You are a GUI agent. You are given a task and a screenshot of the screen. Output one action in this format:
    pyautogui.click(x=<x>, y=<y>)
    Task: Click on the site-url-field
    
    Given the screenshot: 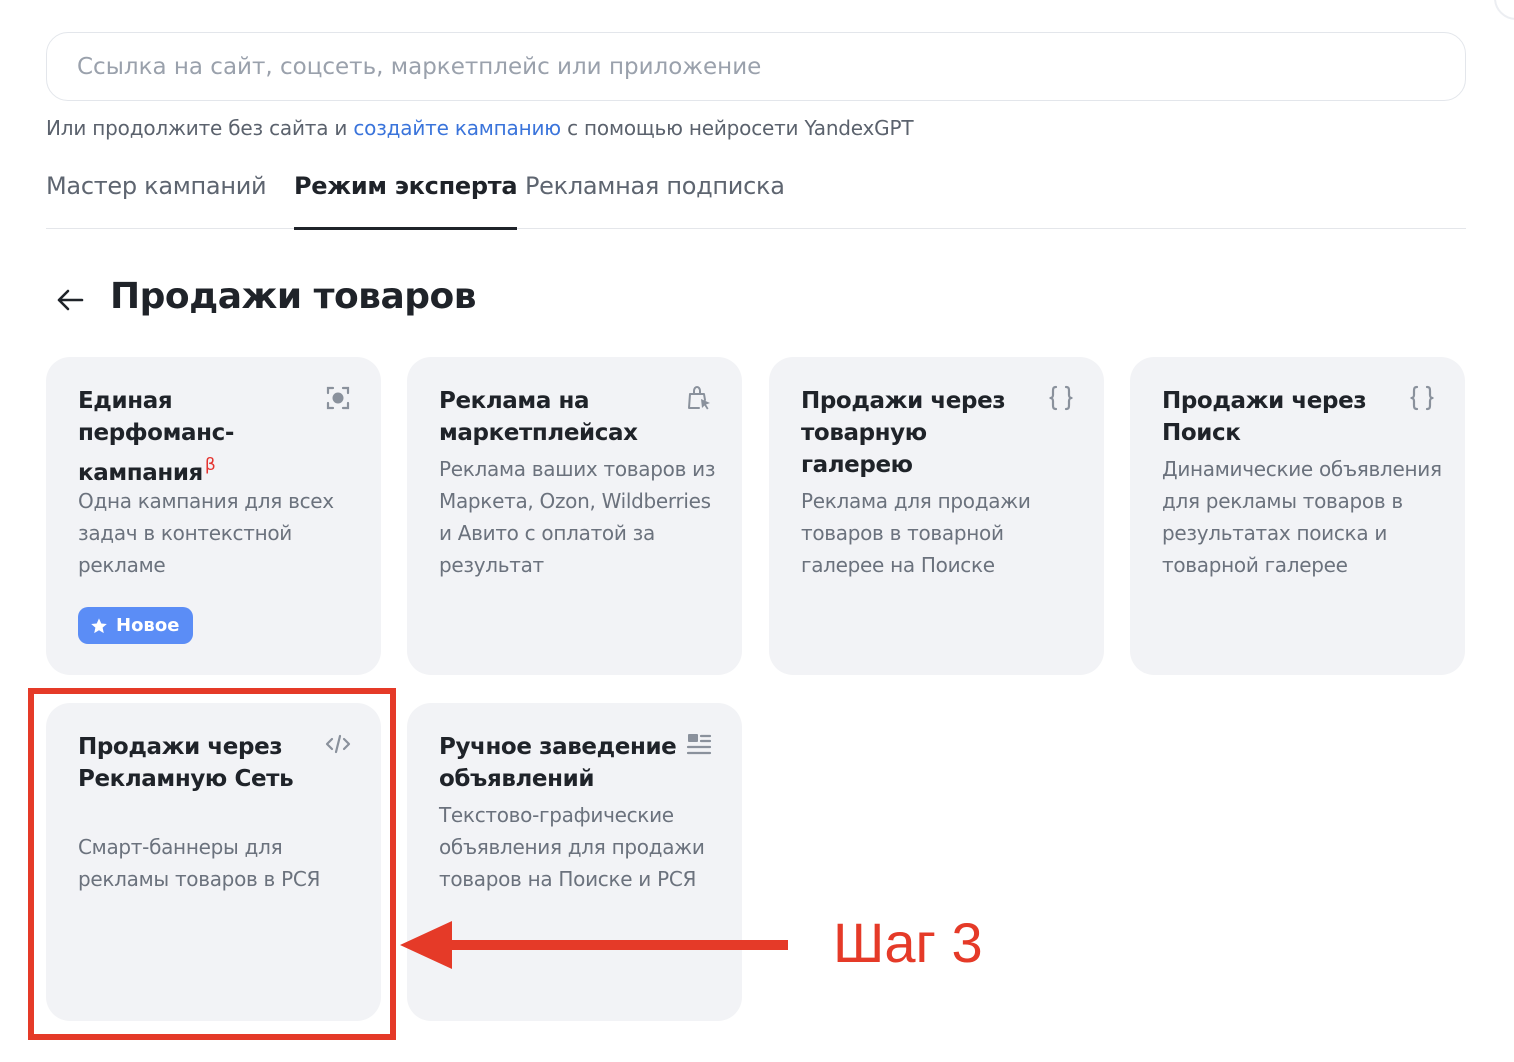 What is the action you would take?
    pyautogui.click(x=756, y=66)
    